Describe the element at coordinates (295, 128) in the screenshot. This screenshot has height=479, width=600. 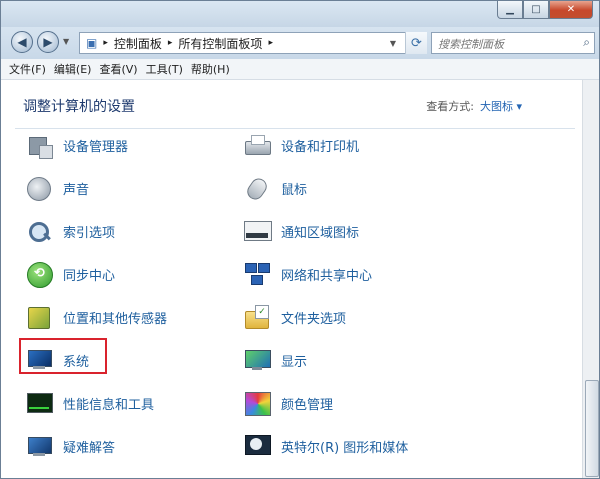
I see `header-divider` at that location.